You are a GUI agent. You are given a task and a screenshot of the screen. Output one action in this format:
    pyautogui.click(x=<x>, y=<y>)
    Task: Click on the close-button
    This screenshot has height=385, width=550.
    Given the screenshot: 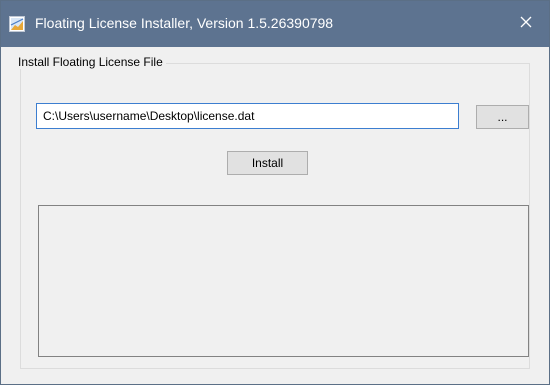 What is the action you would take?
    pyautogui.click(x=526, y=24)
    